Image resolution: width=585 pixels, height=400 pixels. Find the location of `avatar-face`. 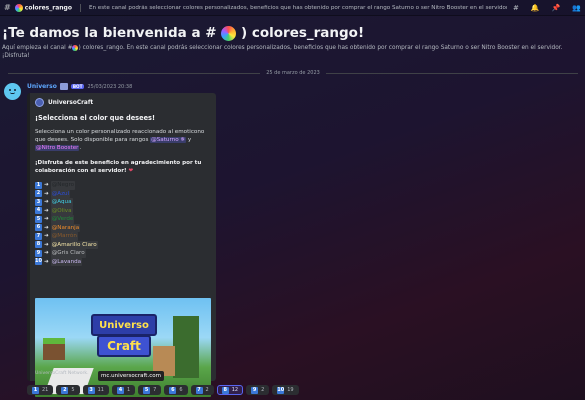

avatar-face is located at coordinates (12, 91).